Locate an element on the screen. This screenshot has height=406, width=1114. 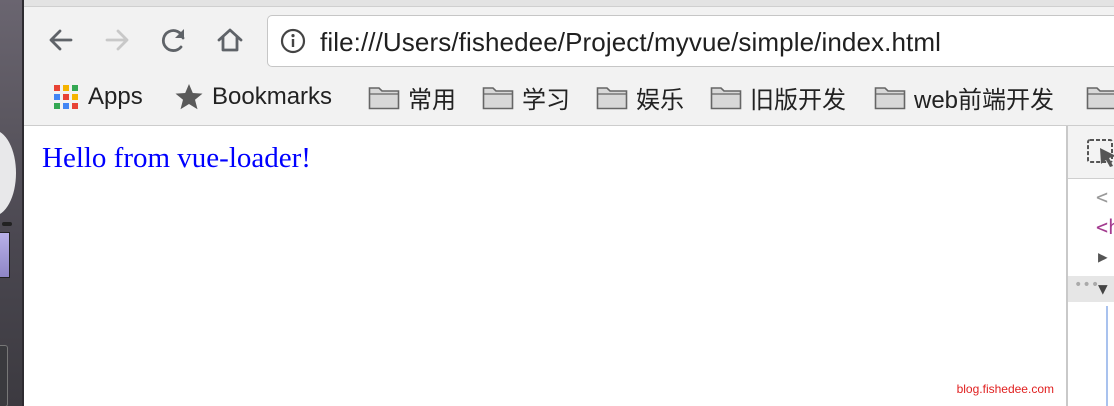
bookmark-folder-label: web前端开发 is located at coordinates (984, 100).